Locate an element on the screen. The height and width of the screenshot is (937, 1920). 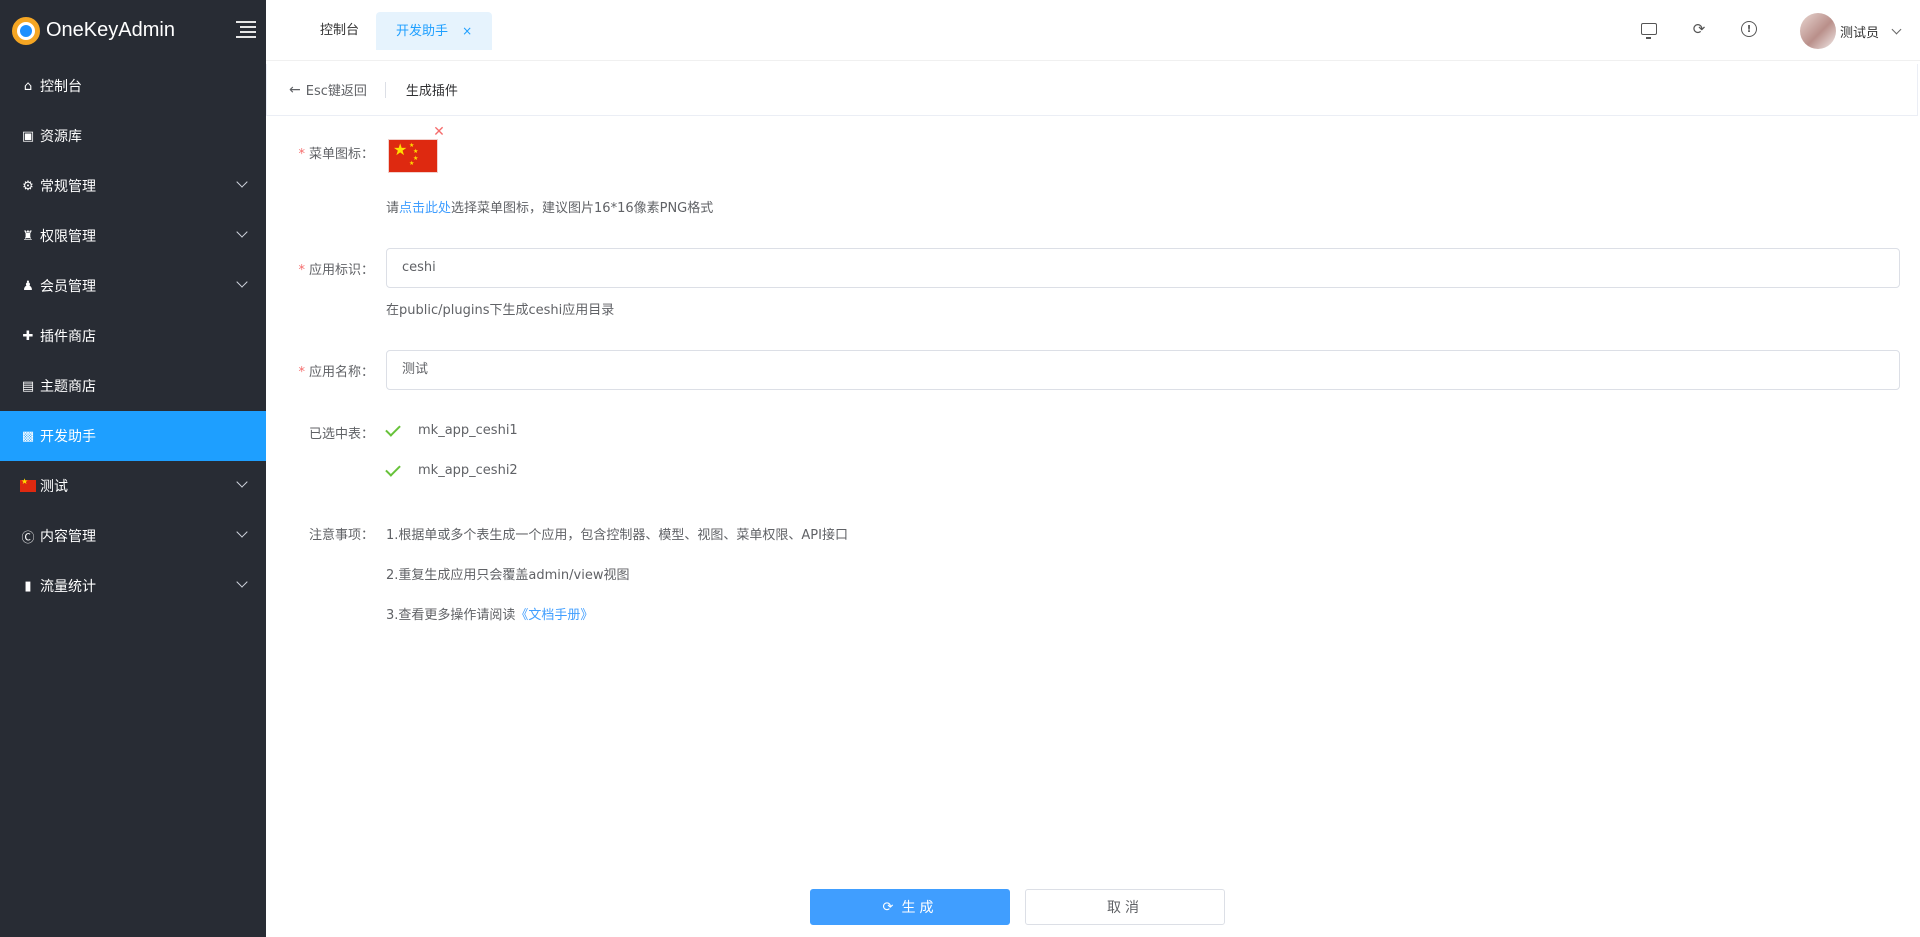
sidebar-item-label: 会员管理 is located at coordinates (68, 287).